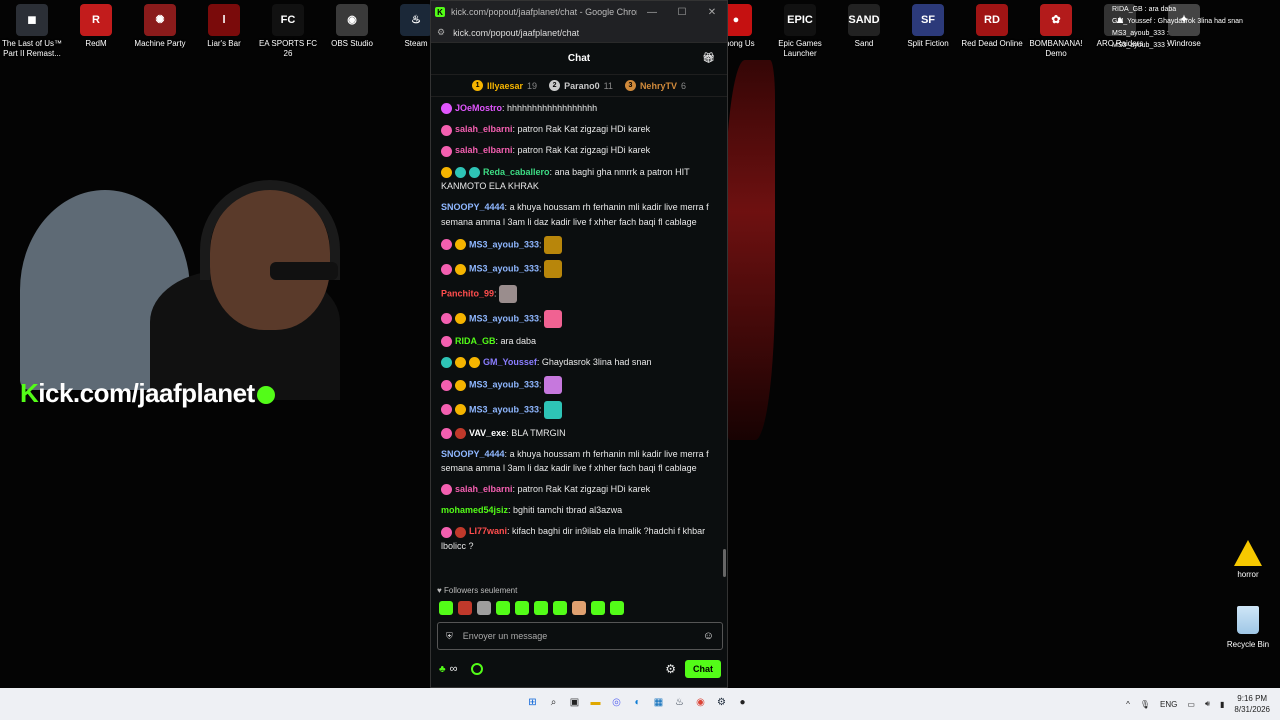  What do you see at coordinates (864, 26) in the screenshot?
I see `desktop-icon: SAND Sand` at bounding box center [864, 26].